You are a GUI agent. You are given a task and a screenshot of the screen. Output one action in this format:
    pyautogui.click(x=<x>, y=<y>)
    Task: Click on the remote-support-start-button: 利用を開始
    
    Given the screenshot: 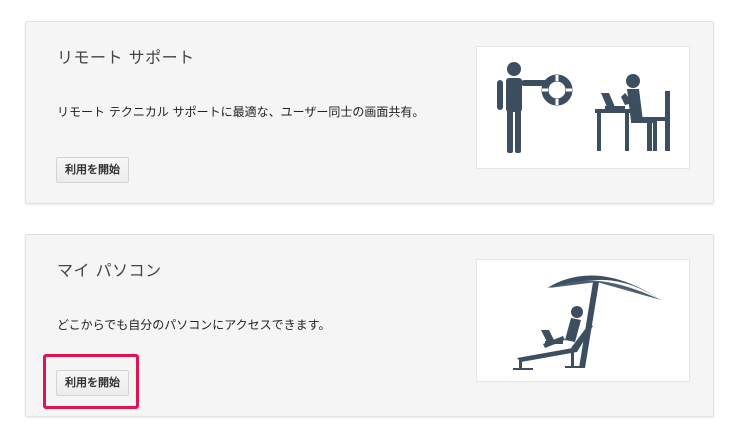 What is the action you would take?
    pyautogui.click(x=92, y=170)
    